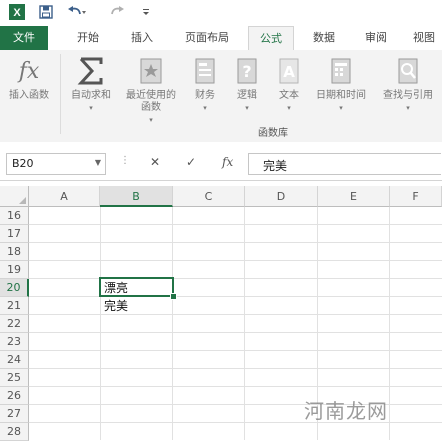  Describe the element at coordinates (64, 196) in the screenshot. I see `column-header-a: A` at that location.